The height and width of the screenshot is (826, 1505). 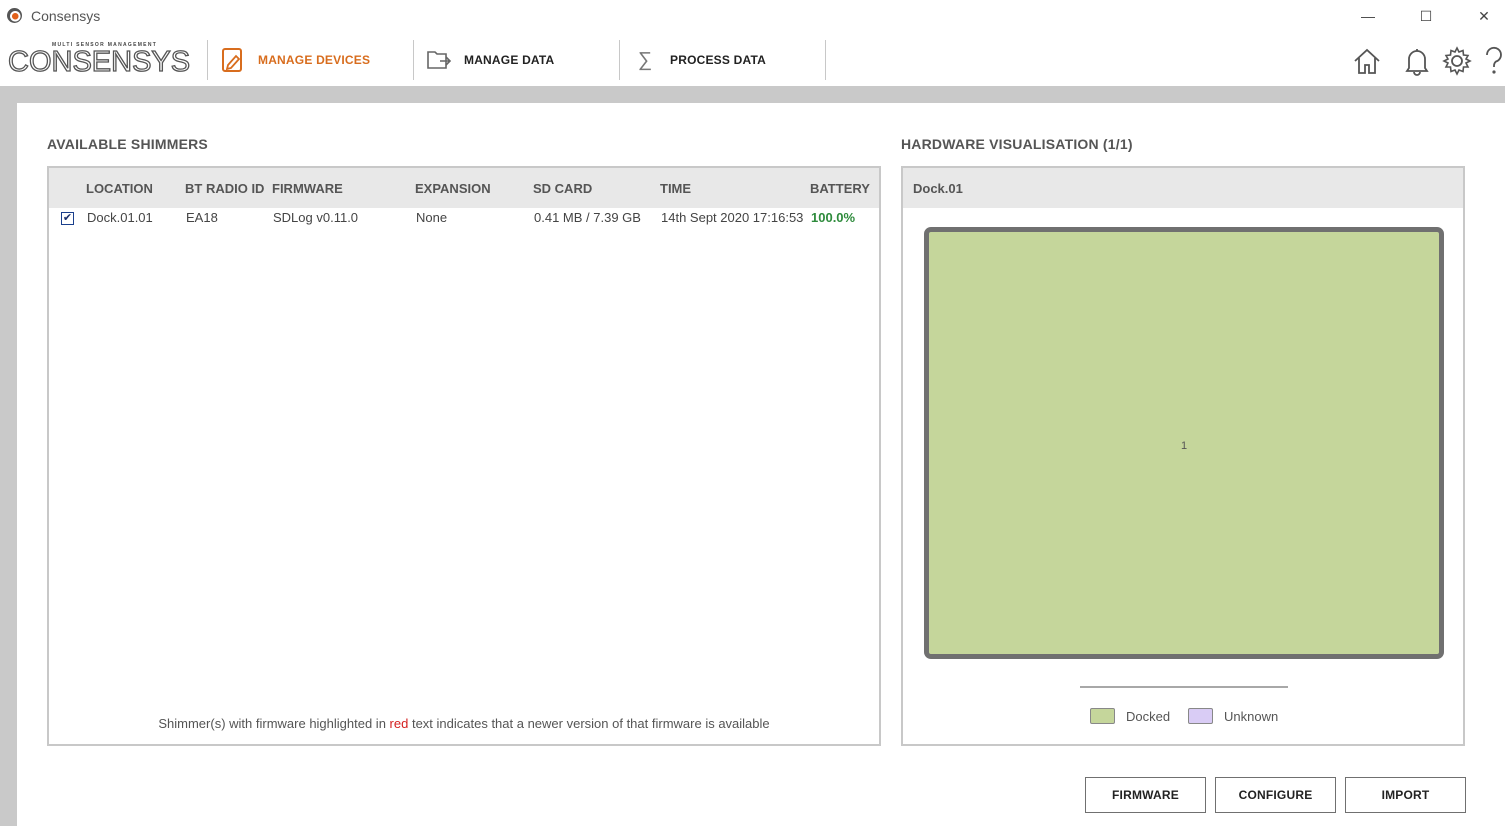 I want to click on column-header-location: LOCATION, so click(x=119, y=188).